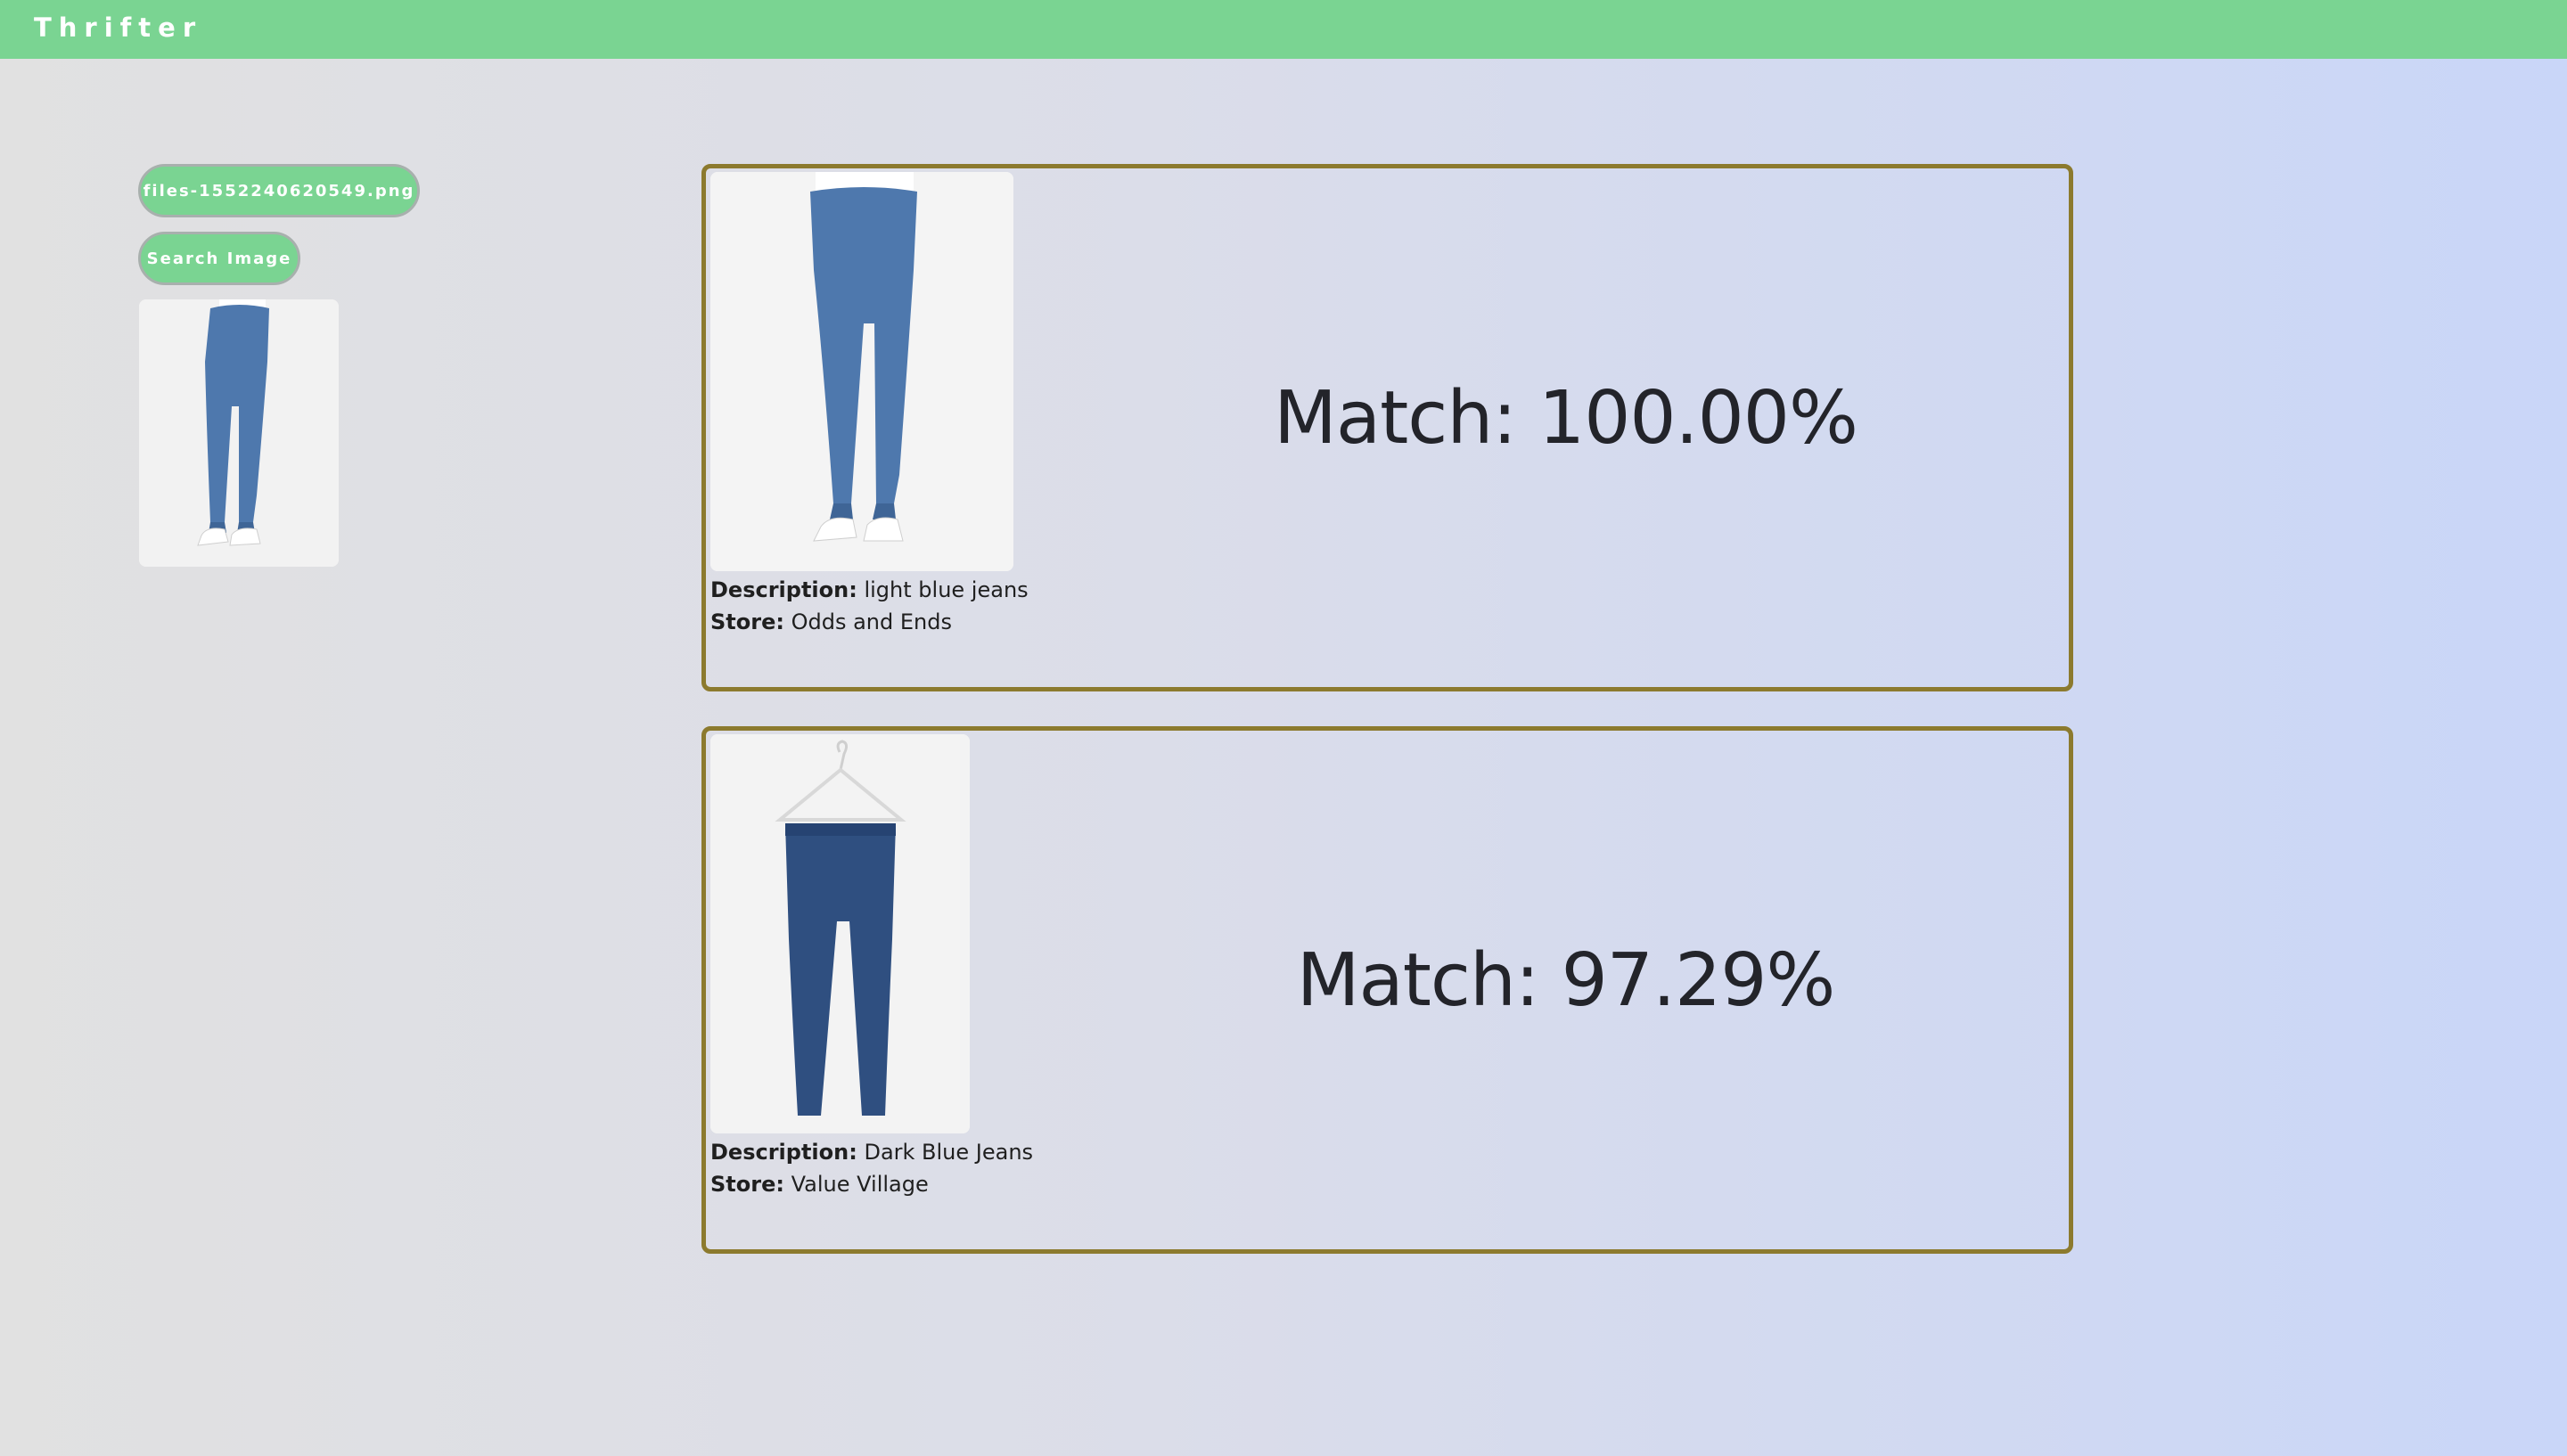 The image size is (2567, 1456). I want to click on description-value: light blue jeans, so click(946, 590).